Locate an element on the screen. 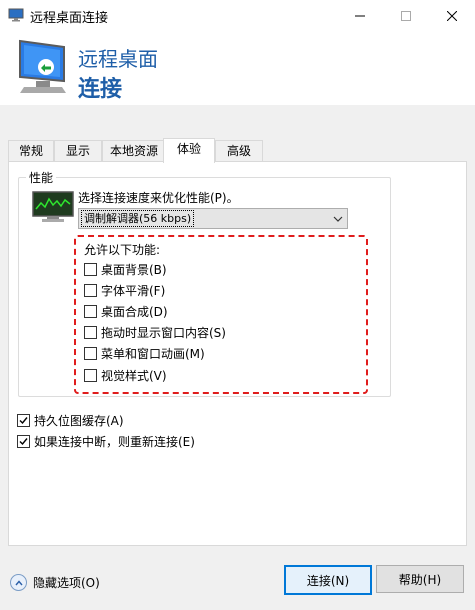 This screenshot has height=610, width=475. minimize-button is located at coordinates (360, 15).